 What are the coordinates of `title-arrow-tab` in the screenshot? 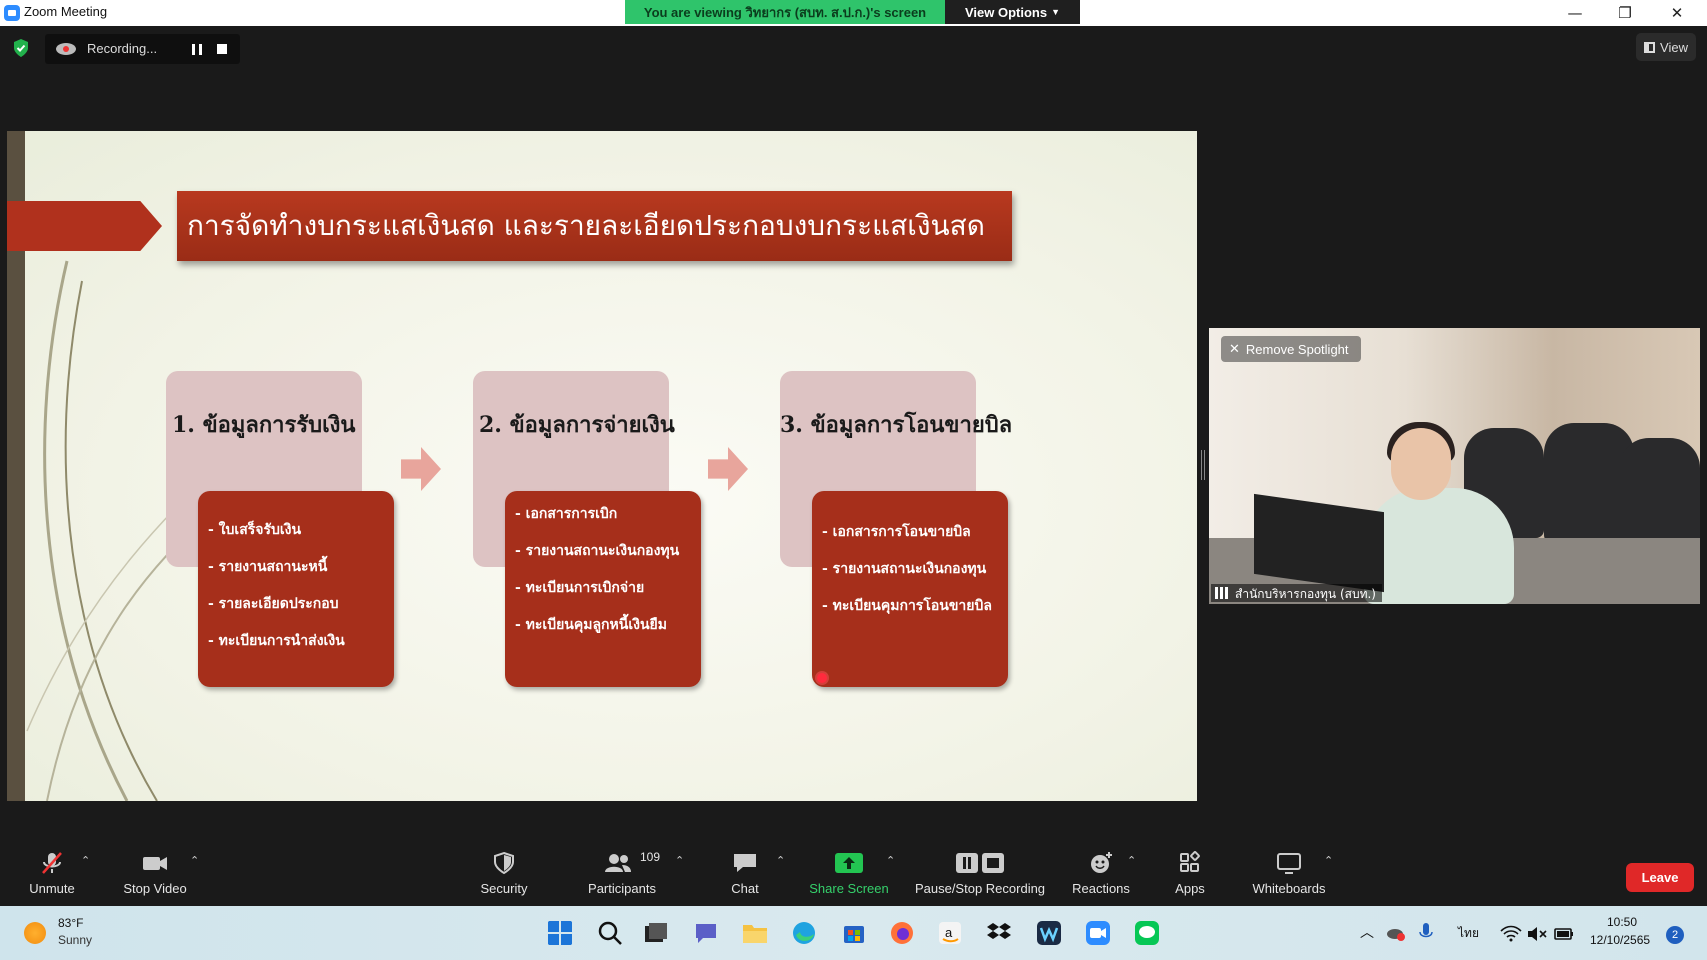 It's located at (84, 226).